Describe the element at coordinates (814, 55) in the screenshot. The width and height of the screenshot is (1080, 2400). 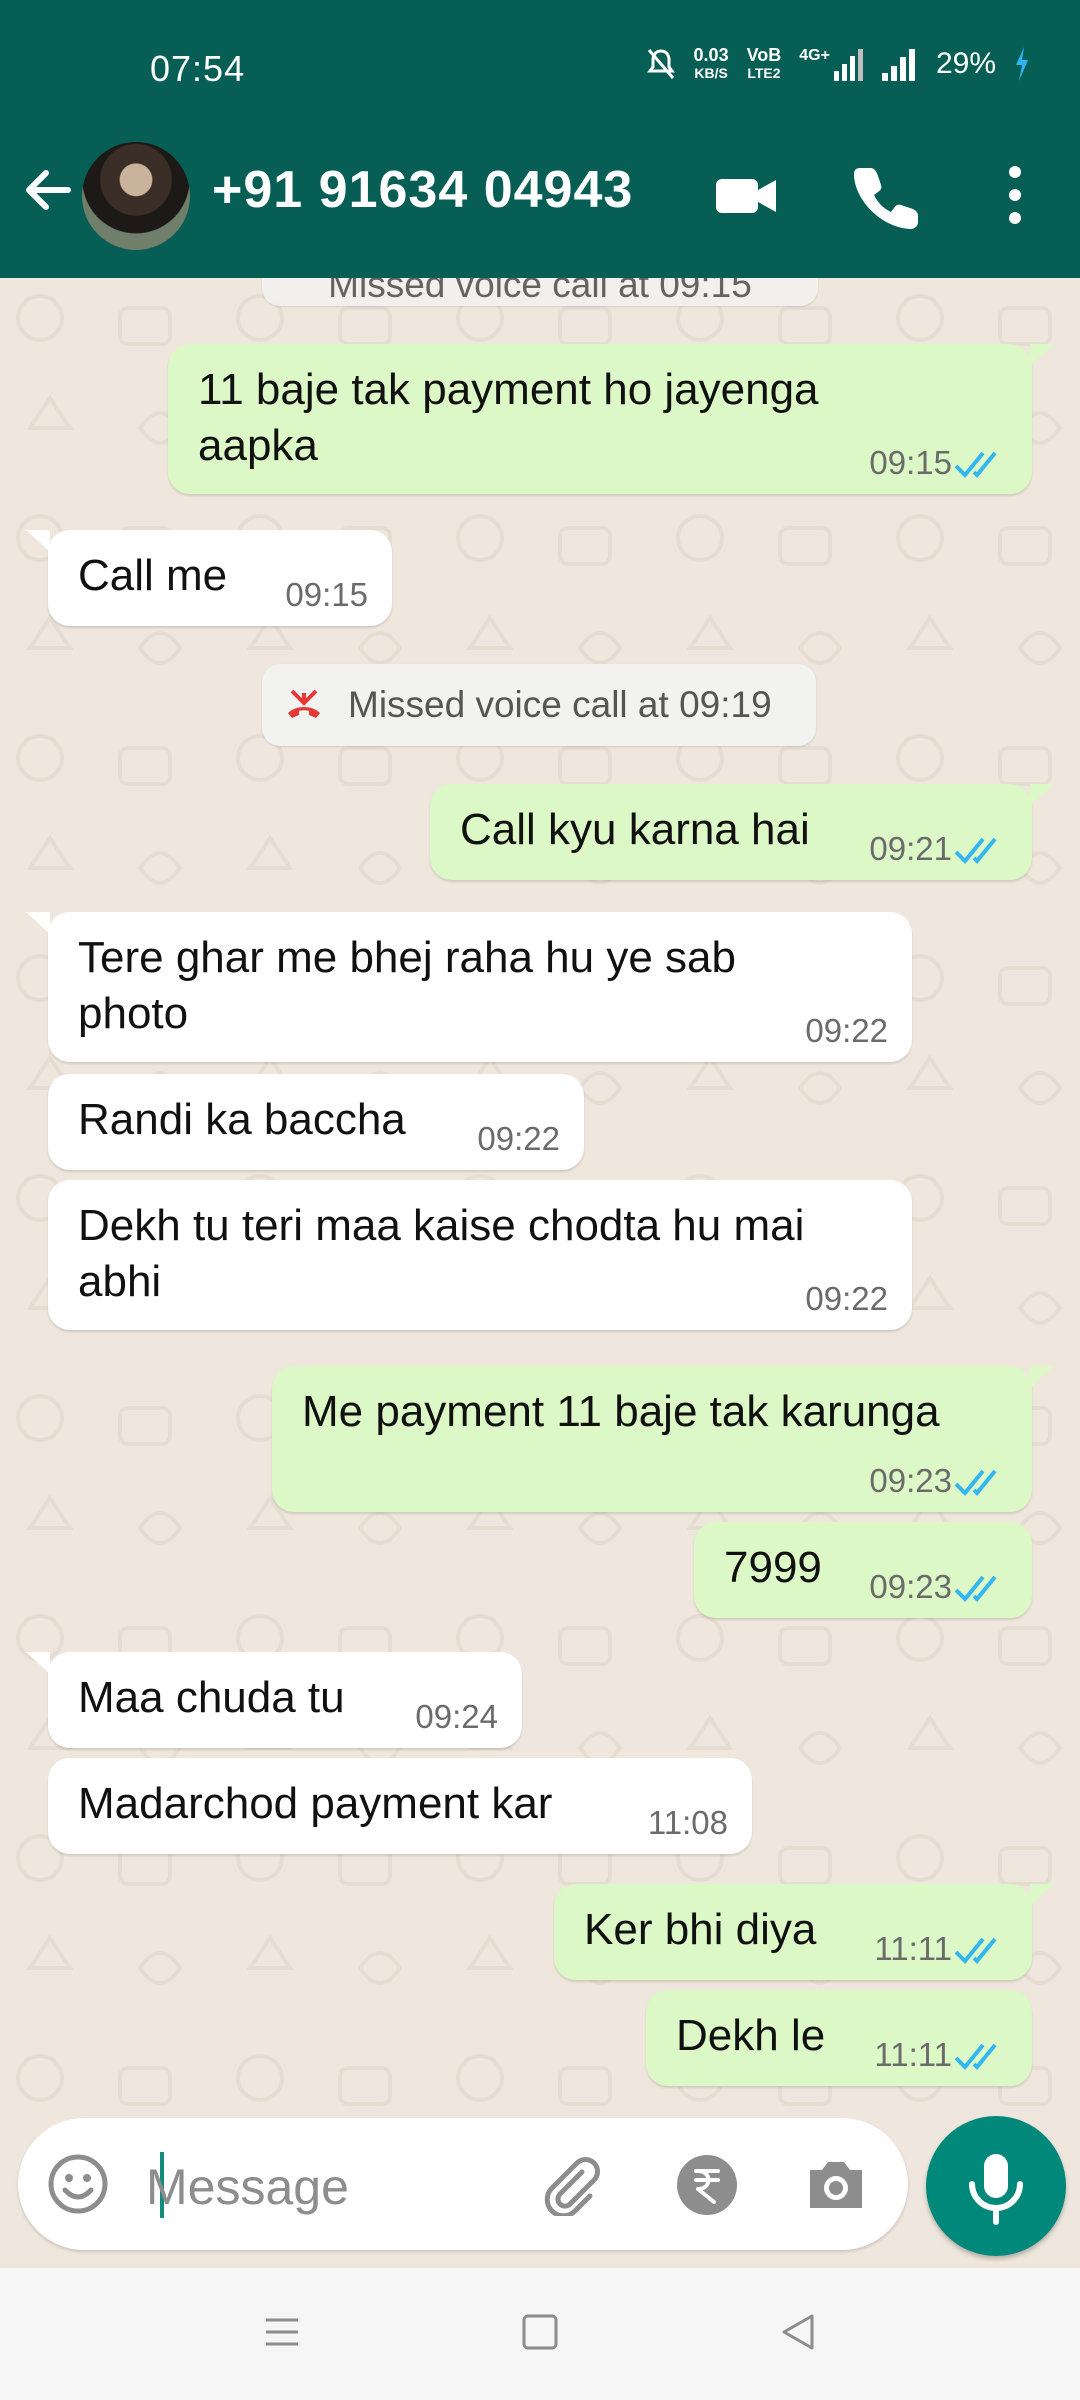
I see `network-type: 4G+` at that location.